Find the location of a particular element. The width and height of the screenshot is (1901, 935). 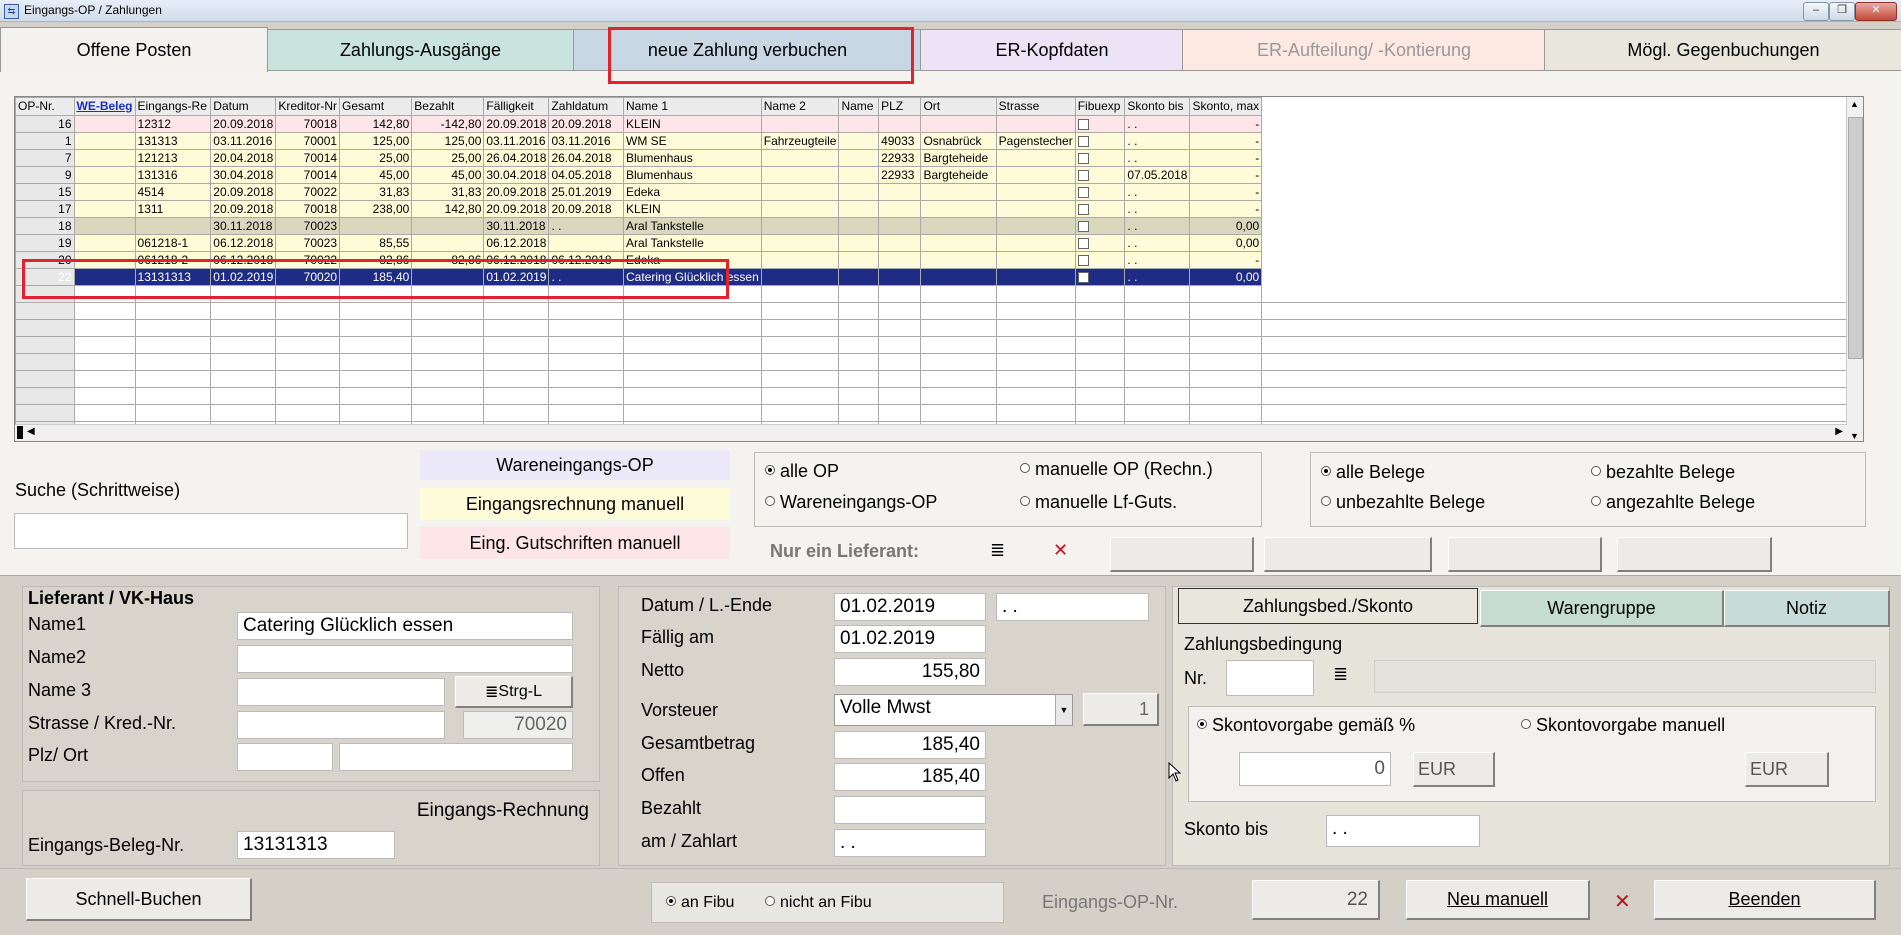

tab-3: neue Zahlung verbuchen is located at coordinates (747, 49).